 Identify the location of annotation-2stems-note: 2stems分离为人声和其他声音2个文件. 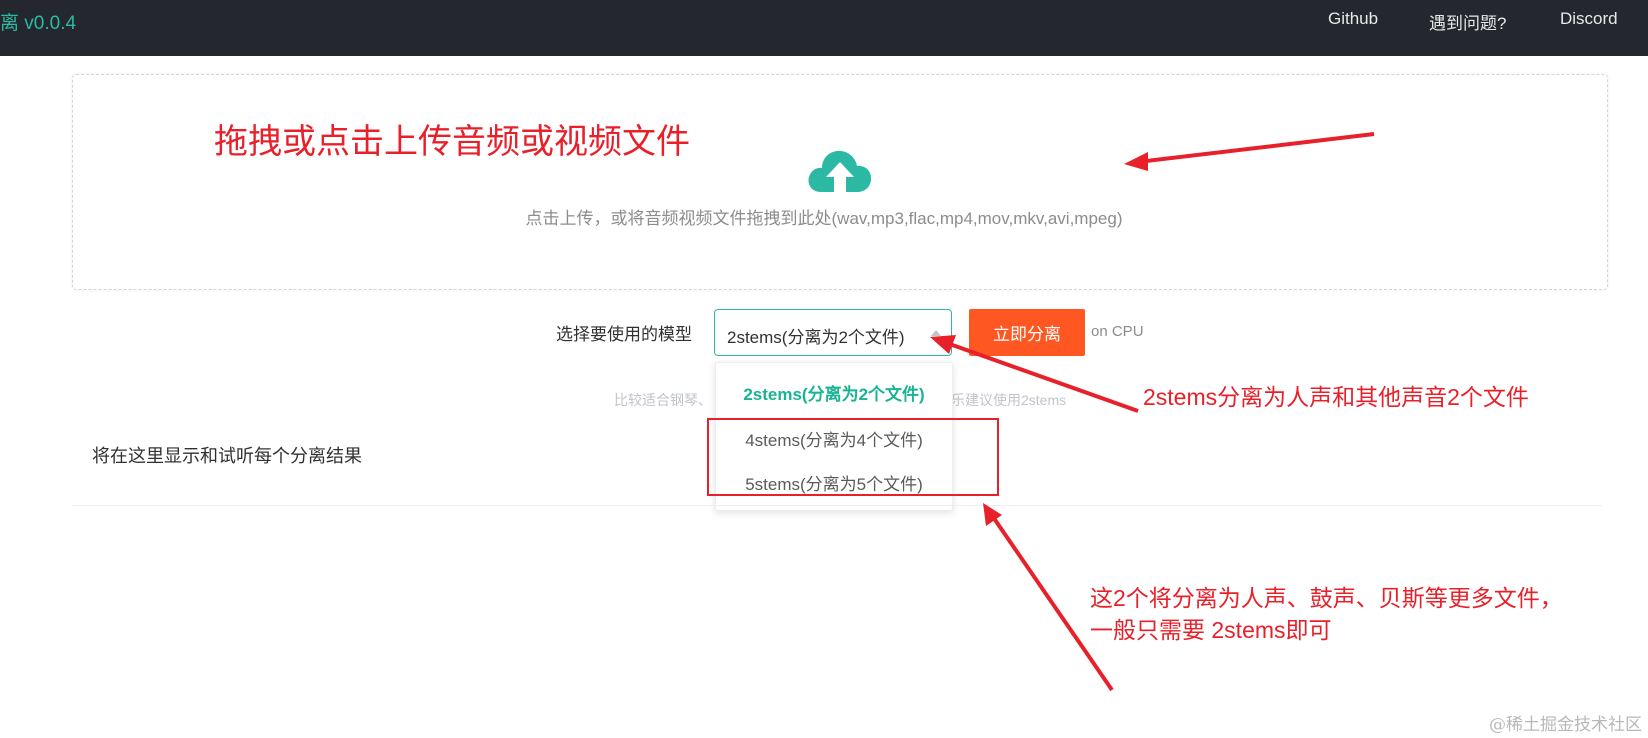
(1336, 397).